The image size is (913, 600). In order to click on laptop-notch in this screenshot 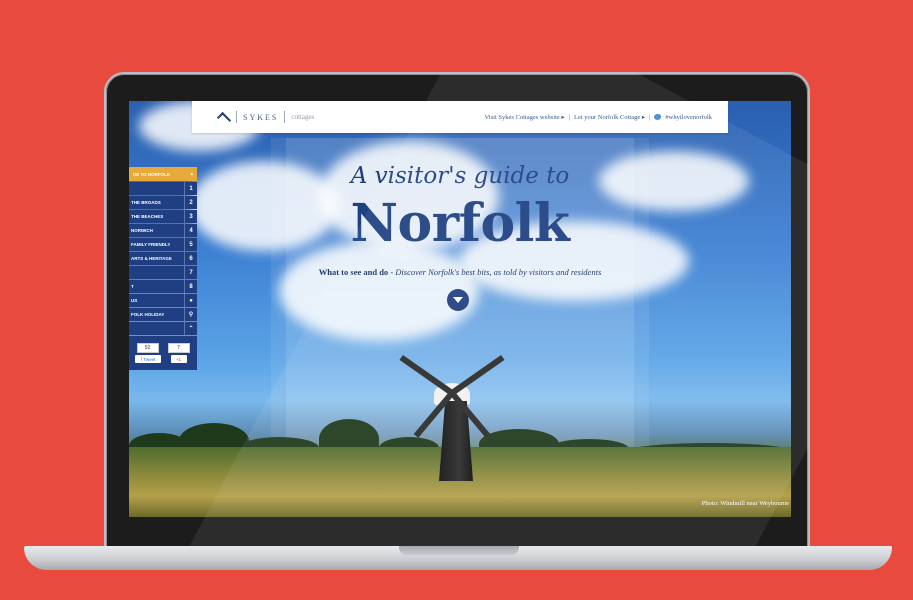, I will do `click(459, 550)`.